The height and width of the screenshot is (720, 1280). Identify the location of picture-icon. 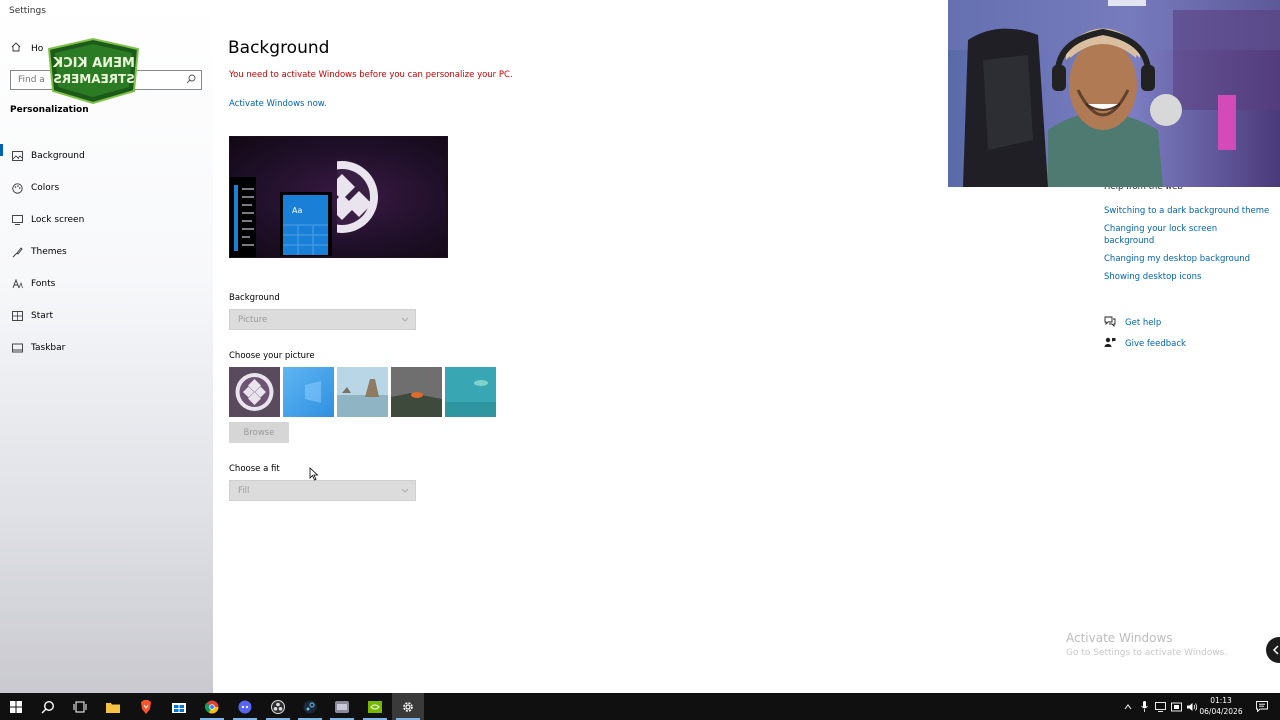
(17, 156).